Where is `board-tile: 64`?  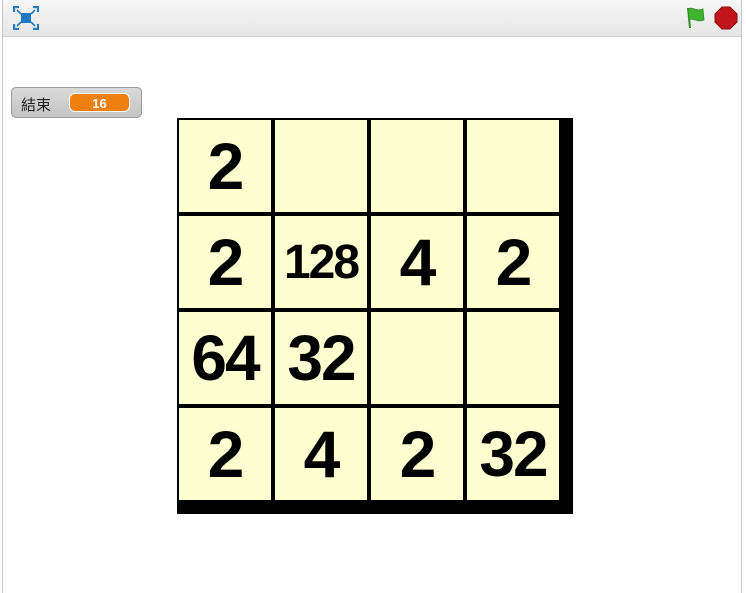
board-tile: 64 is located at coordinates (225, 358).